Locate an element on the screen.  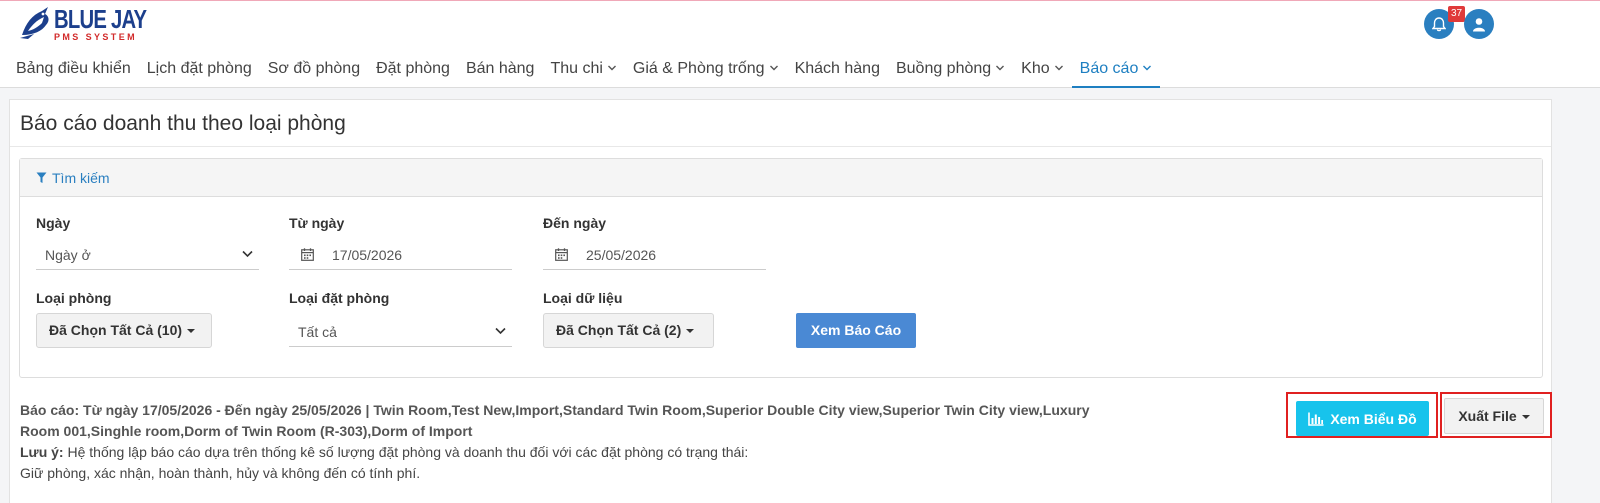
data-type-dropdown: Đã Chọn Tất Cả (2) is located at coordinates (628, 330).